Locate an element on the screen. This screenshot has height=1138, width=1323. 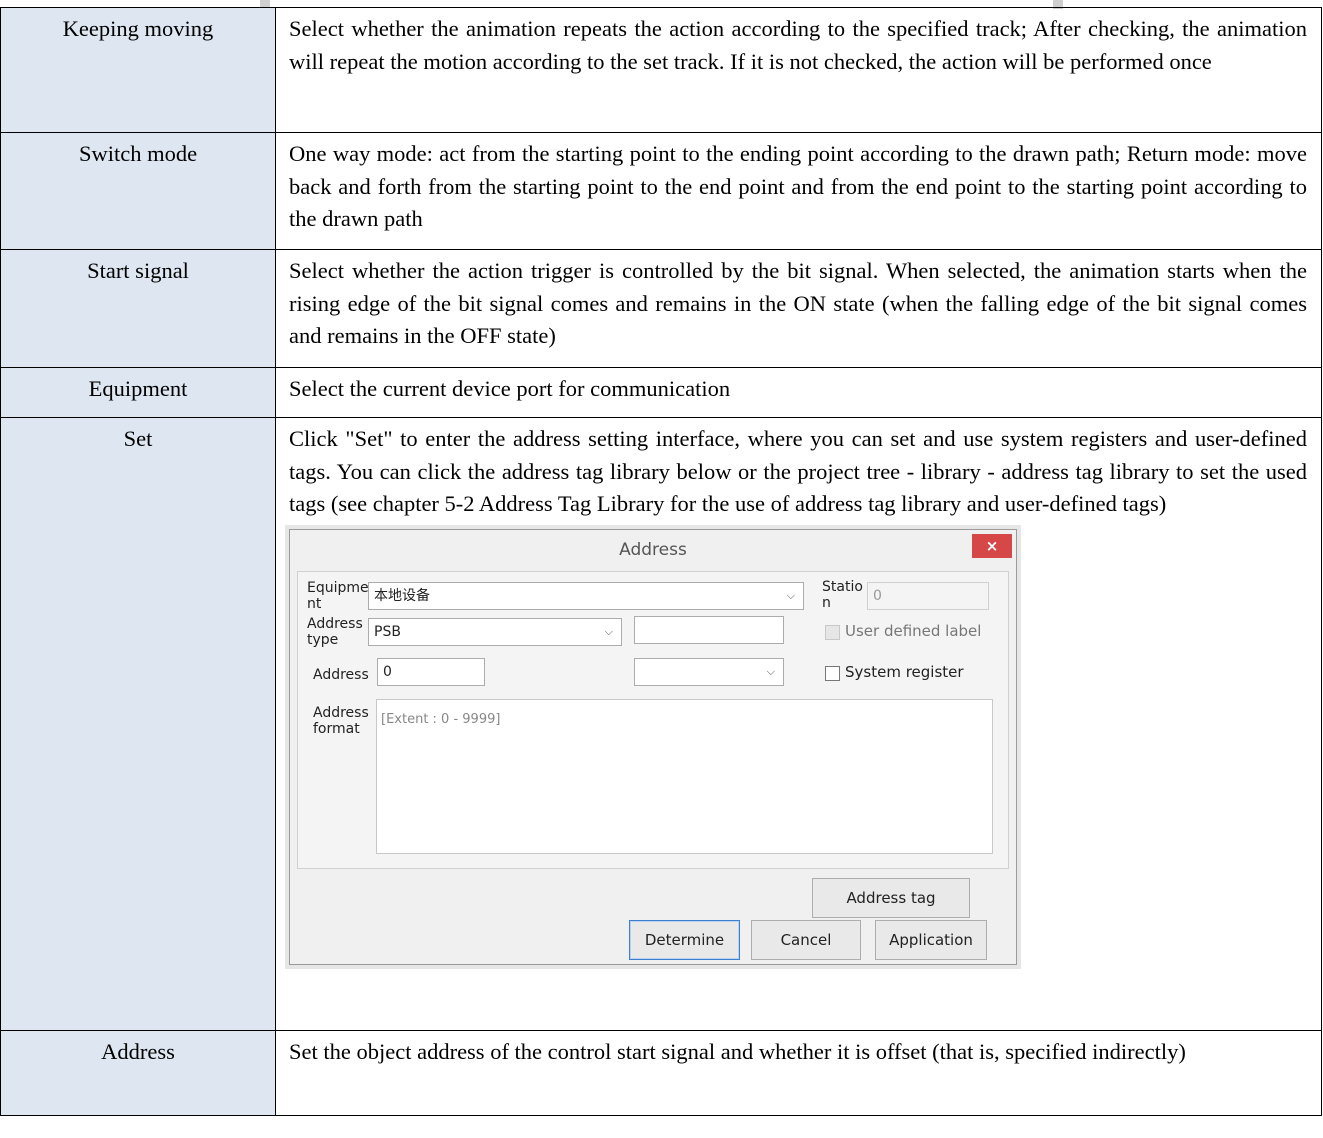
close-button: × is located at coordinates (992, 545).